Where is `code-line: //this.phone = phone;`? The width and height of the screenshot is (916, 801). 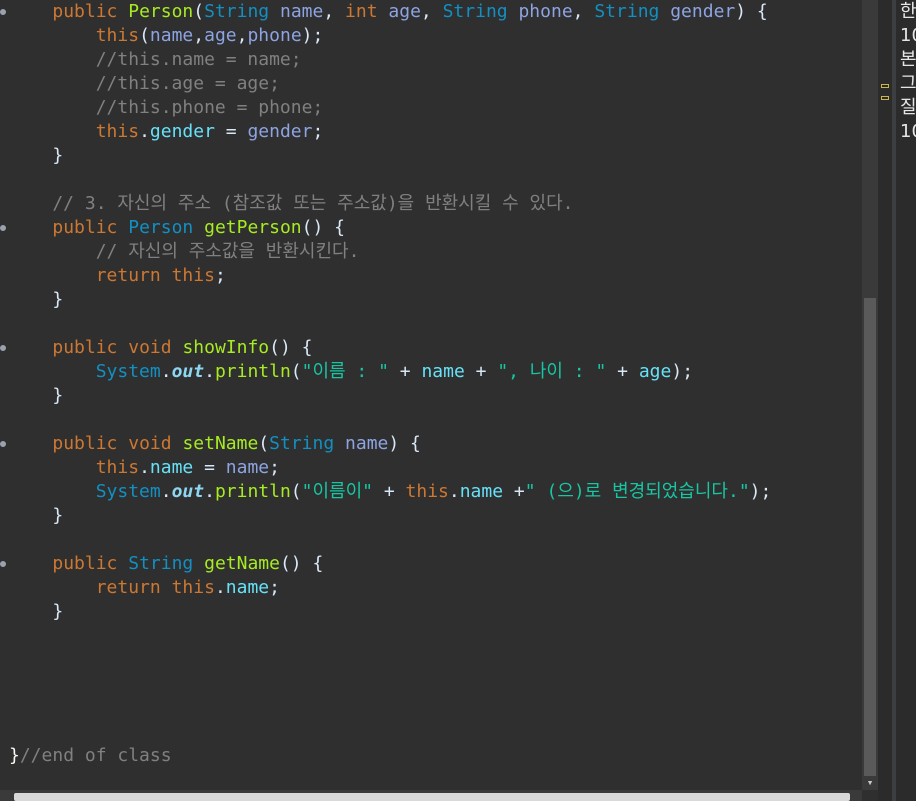 code-line: //this.phone = phone; is located at coordinates (431, 108).